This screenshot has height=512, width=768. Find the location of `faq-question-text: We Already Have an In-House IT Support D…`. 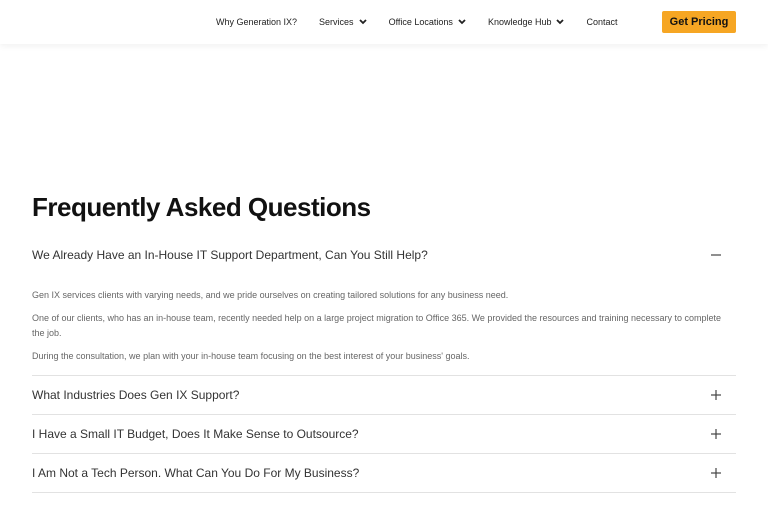

faq-question-text: We Already Have an In-House IT Support D… is located at coordinates (230, 255).